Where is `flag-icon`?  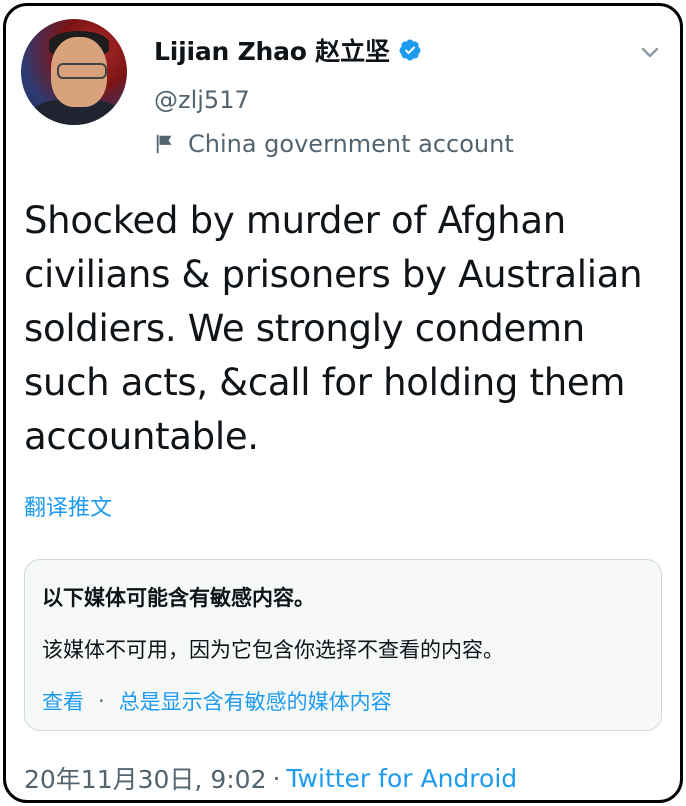 flag-icon is located at coordinates (164, 144).